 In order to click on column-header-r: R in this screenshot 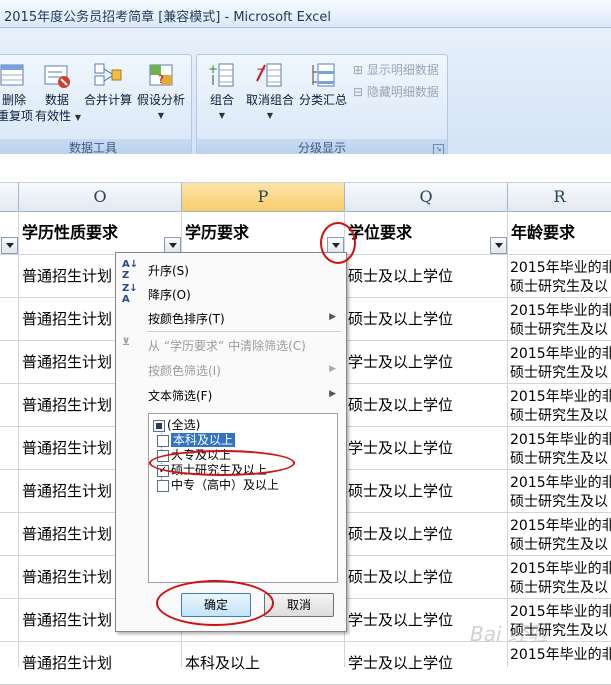, I will do `click(559, 197)`.